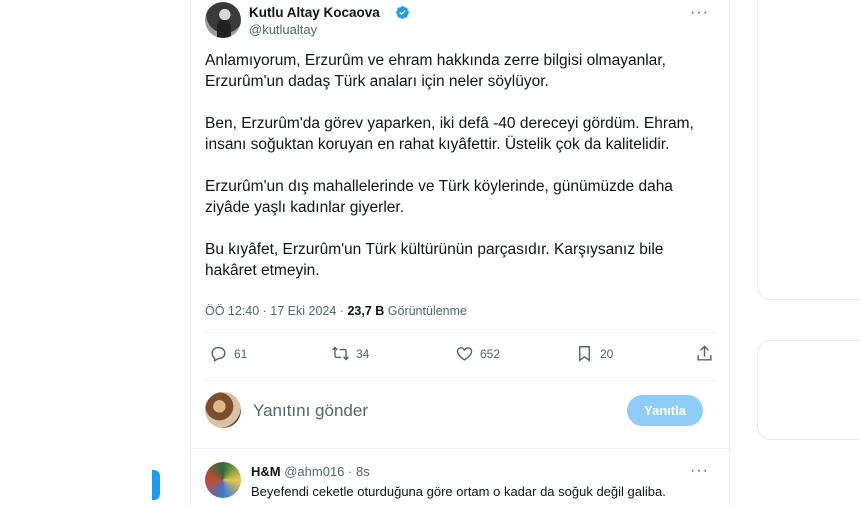  Describe the element at coordinates (223, 20) in the screenshot. I see `author-avatar` at that location.